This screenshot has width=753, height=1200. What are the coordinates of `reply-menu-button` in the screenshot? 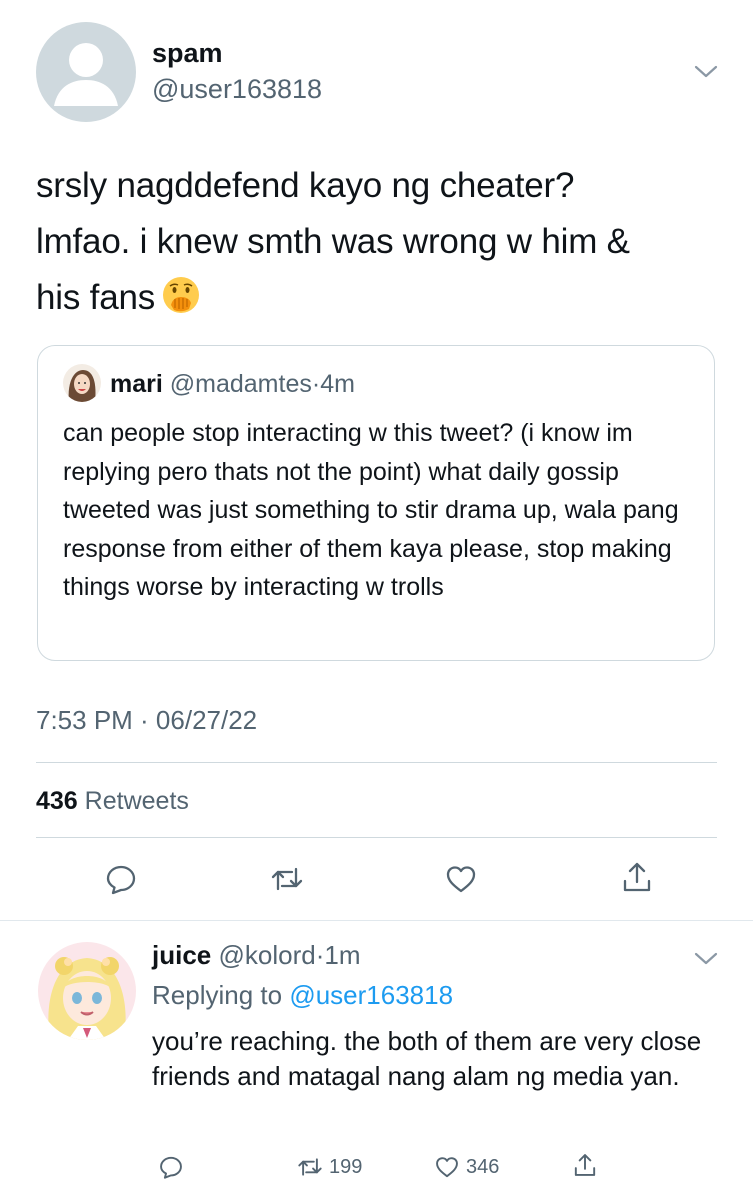 It's located at (706, 961).